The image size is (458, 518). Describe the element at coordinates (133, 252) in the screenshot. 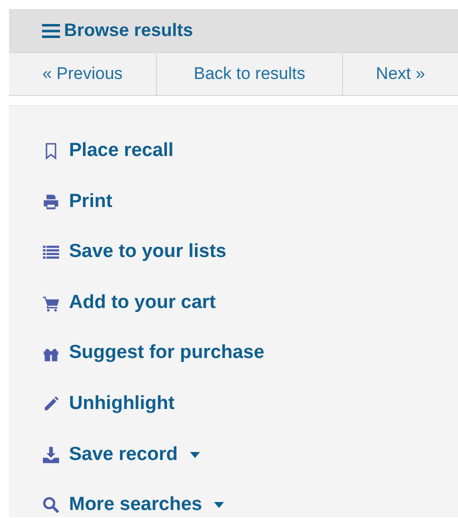

I see `action-link: Save to your lists` at that location.